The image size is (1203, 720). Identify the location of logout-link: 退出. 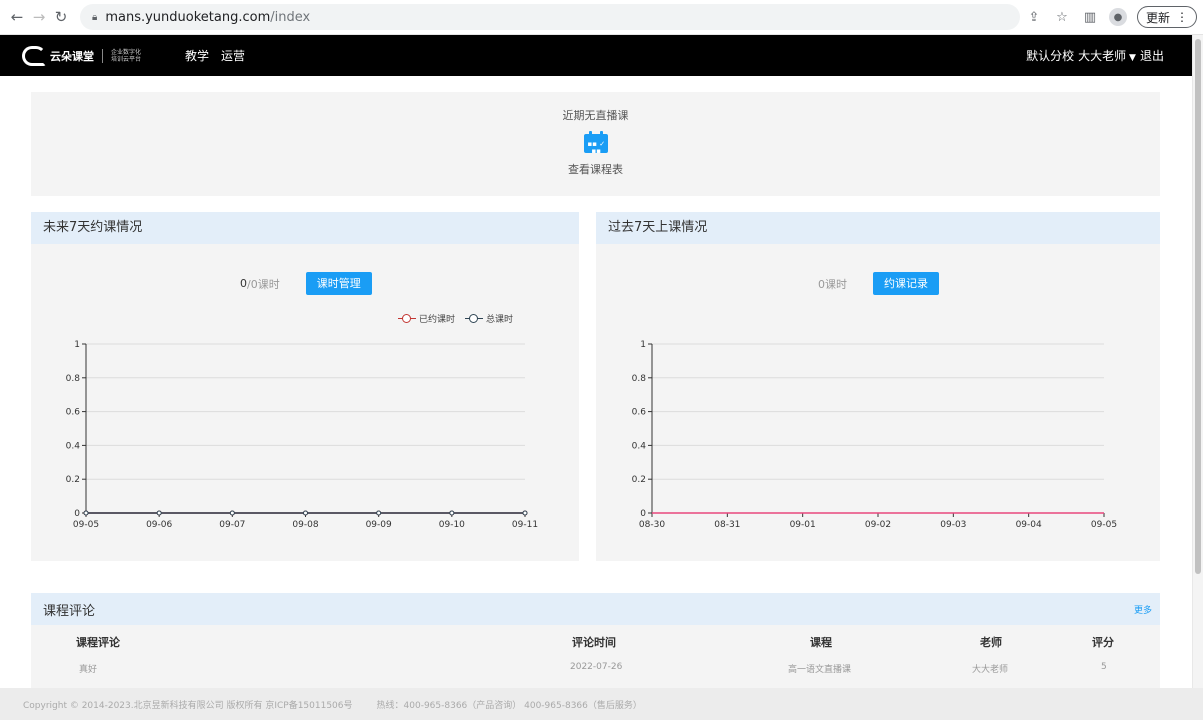
(1152, 55).